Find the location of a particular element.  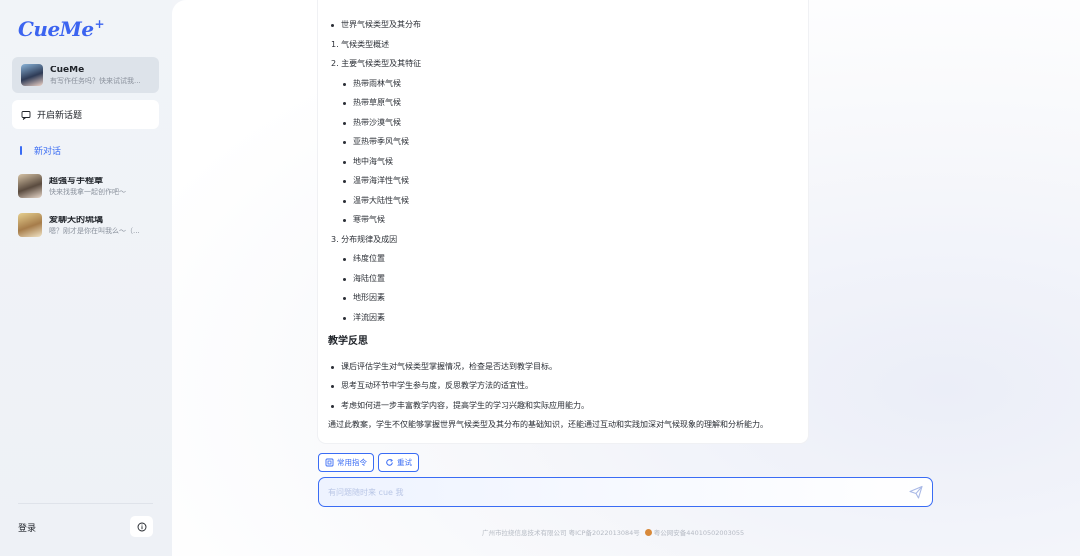

list-item: 洋流因素 is located at coordinates (364, 317).